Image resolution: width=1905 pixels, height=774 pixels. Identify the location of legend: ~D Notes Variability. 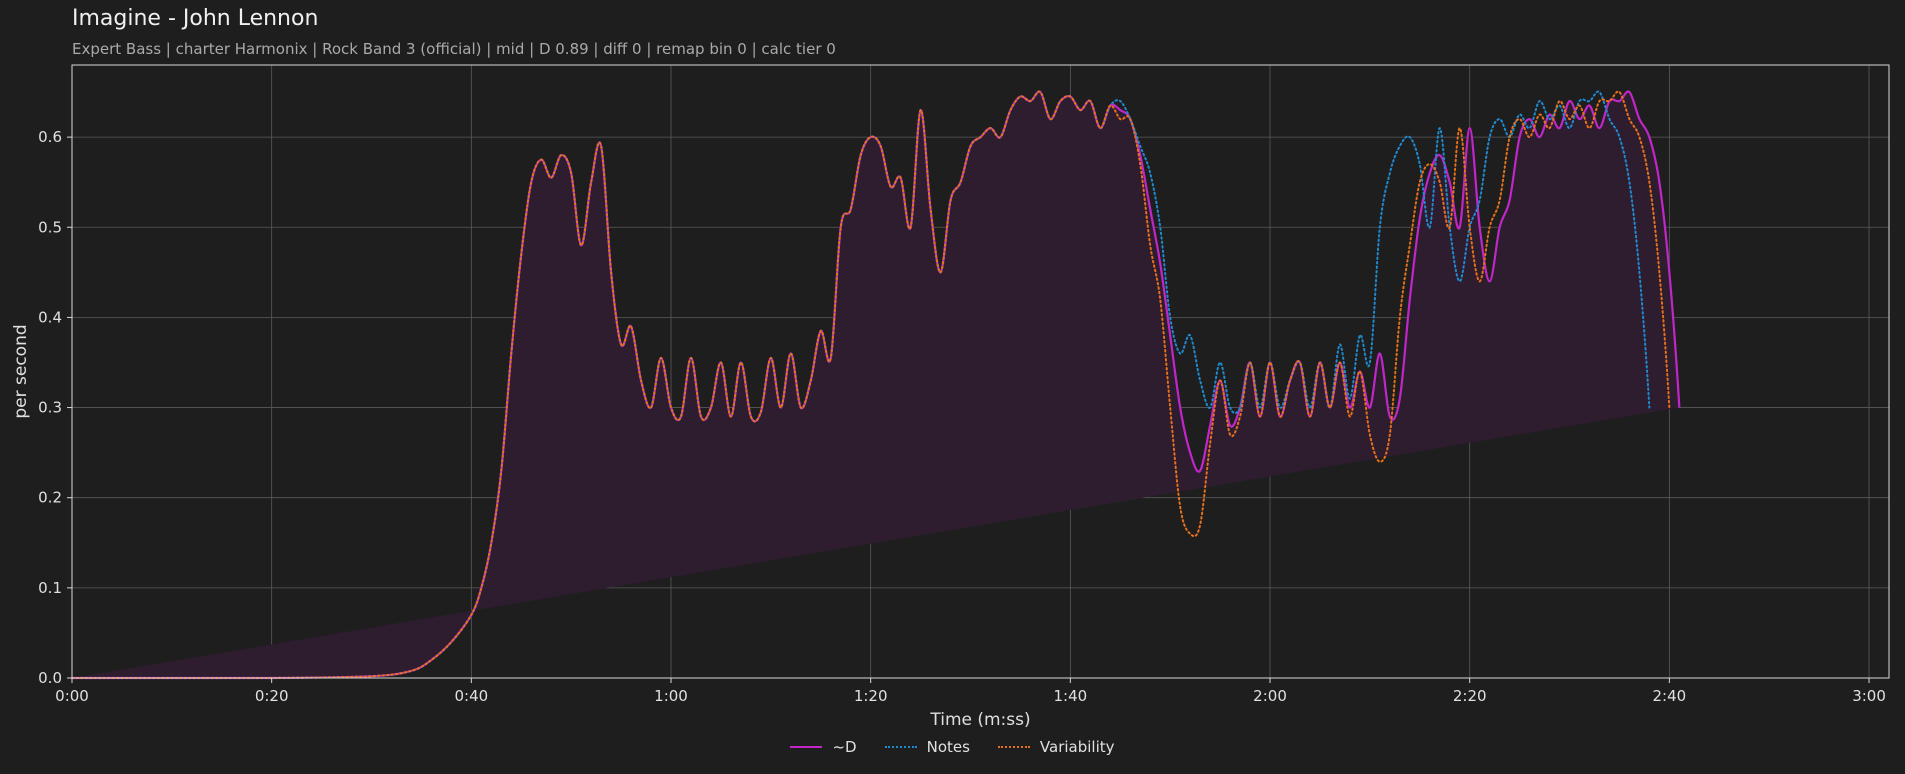
(952, 747).